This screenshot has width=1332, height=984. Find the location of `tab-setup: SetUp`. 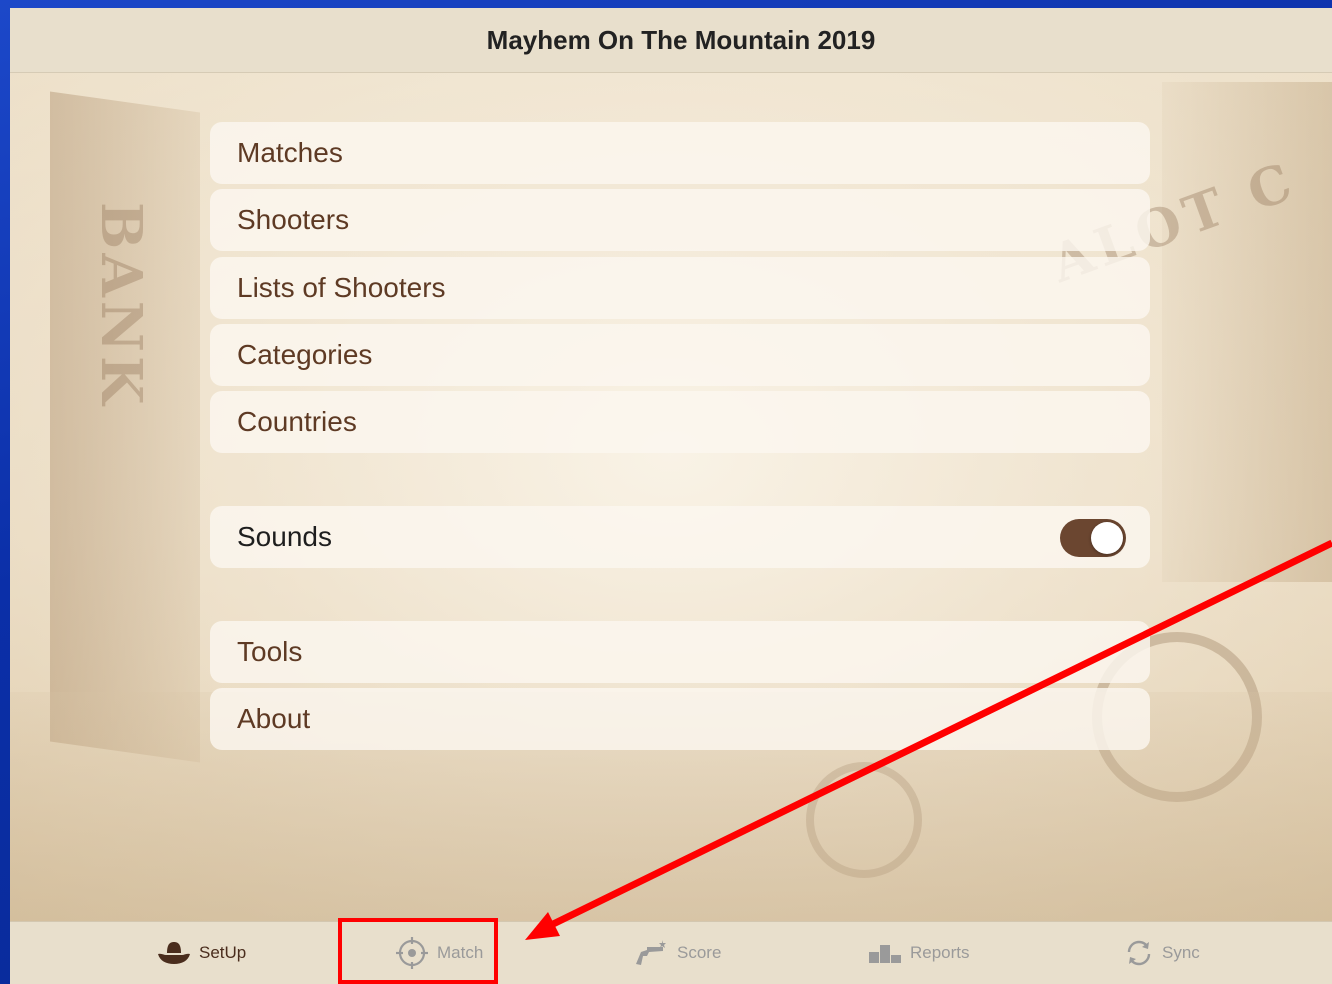

tab-setup: SetUp is located at coordinates (201, 953).